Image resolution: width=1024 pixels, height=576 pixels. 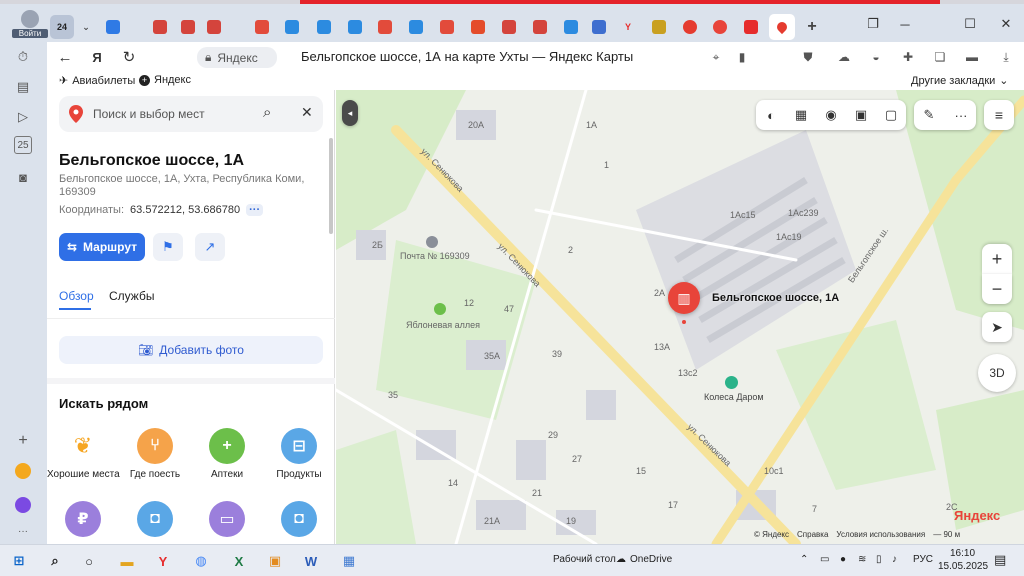 I want to click on protect-icon: ⛊, so click(x=808, y=57).